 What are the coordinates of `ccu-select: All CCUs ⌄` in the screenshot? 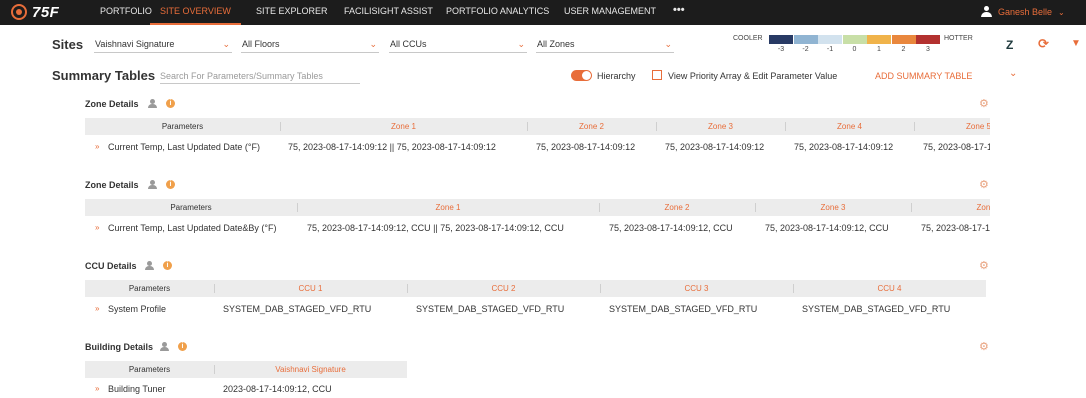 It's located at (458, 45).